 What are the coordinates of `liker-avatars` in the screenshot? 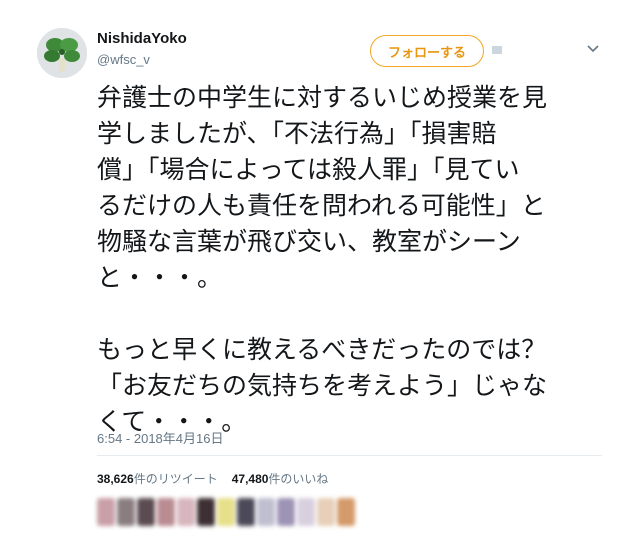 It's located at (226, 513).